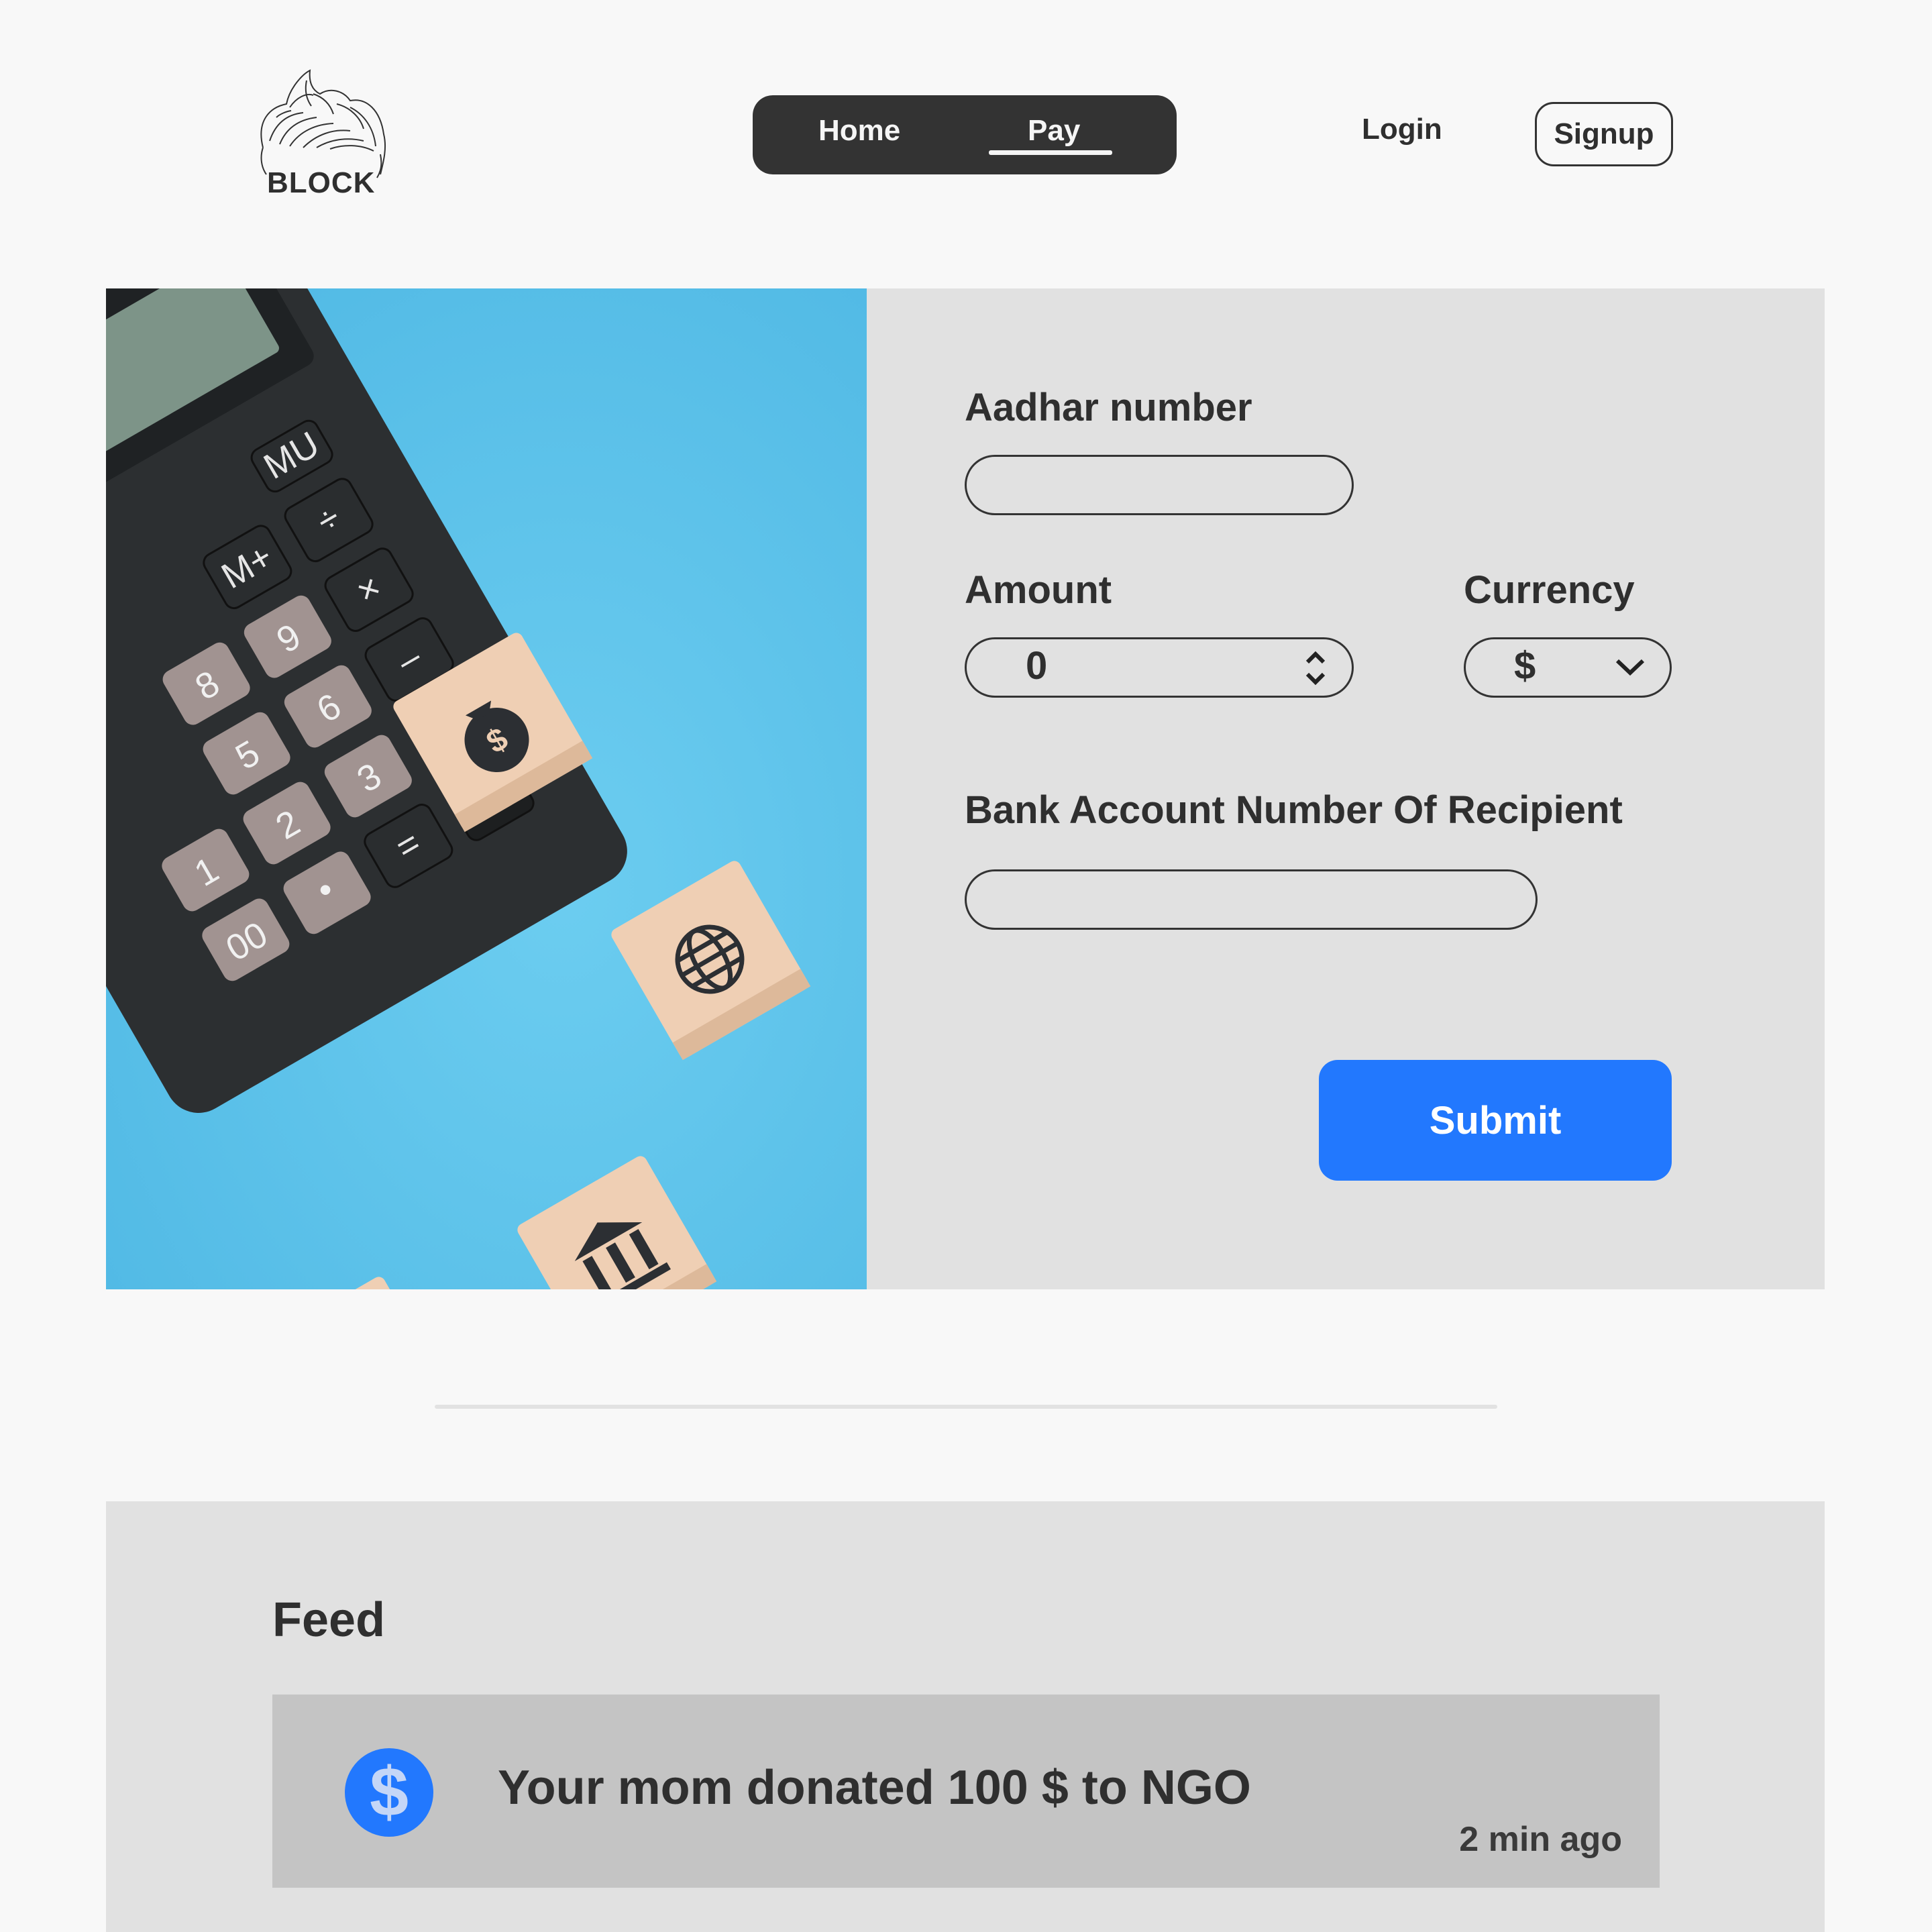  I want to click on main-nav: Home Pay, so click(965, 134).